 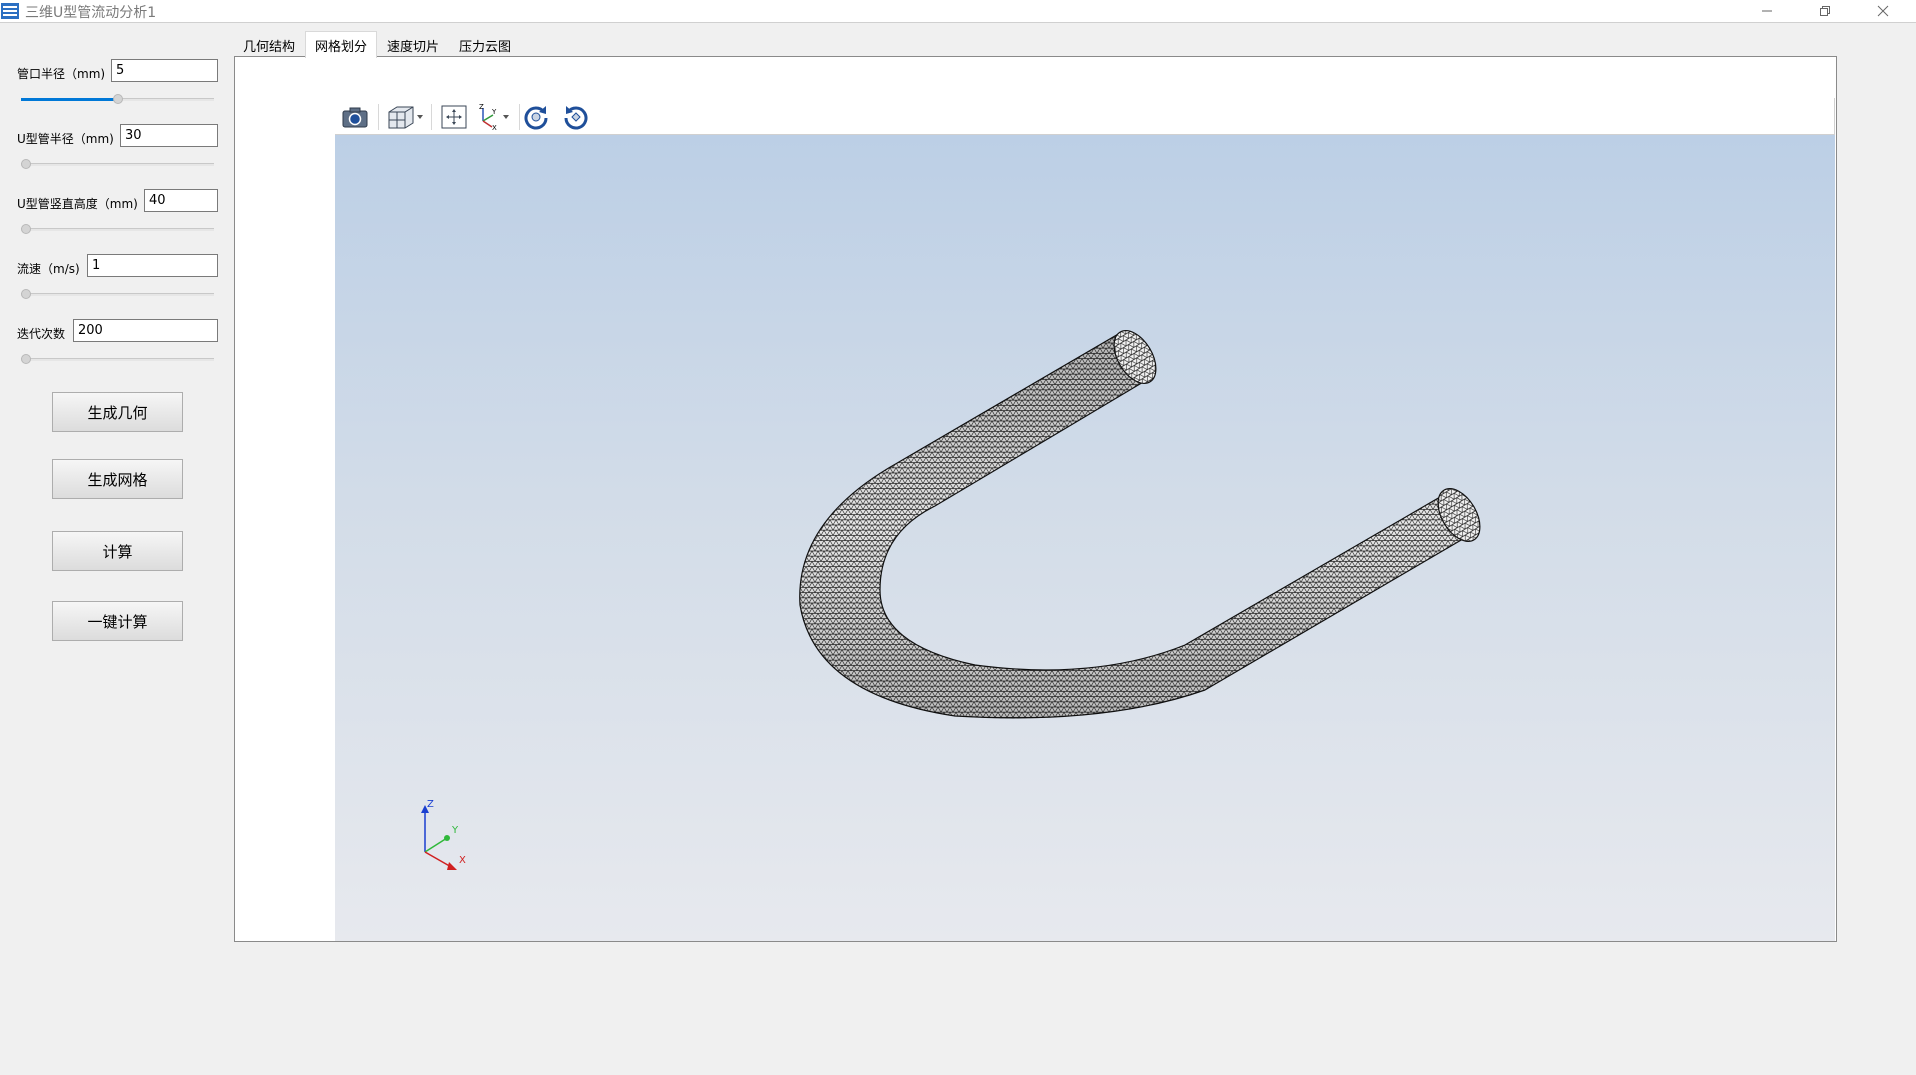 I want to click on svg-text: Z, so click(x=481, y=107).